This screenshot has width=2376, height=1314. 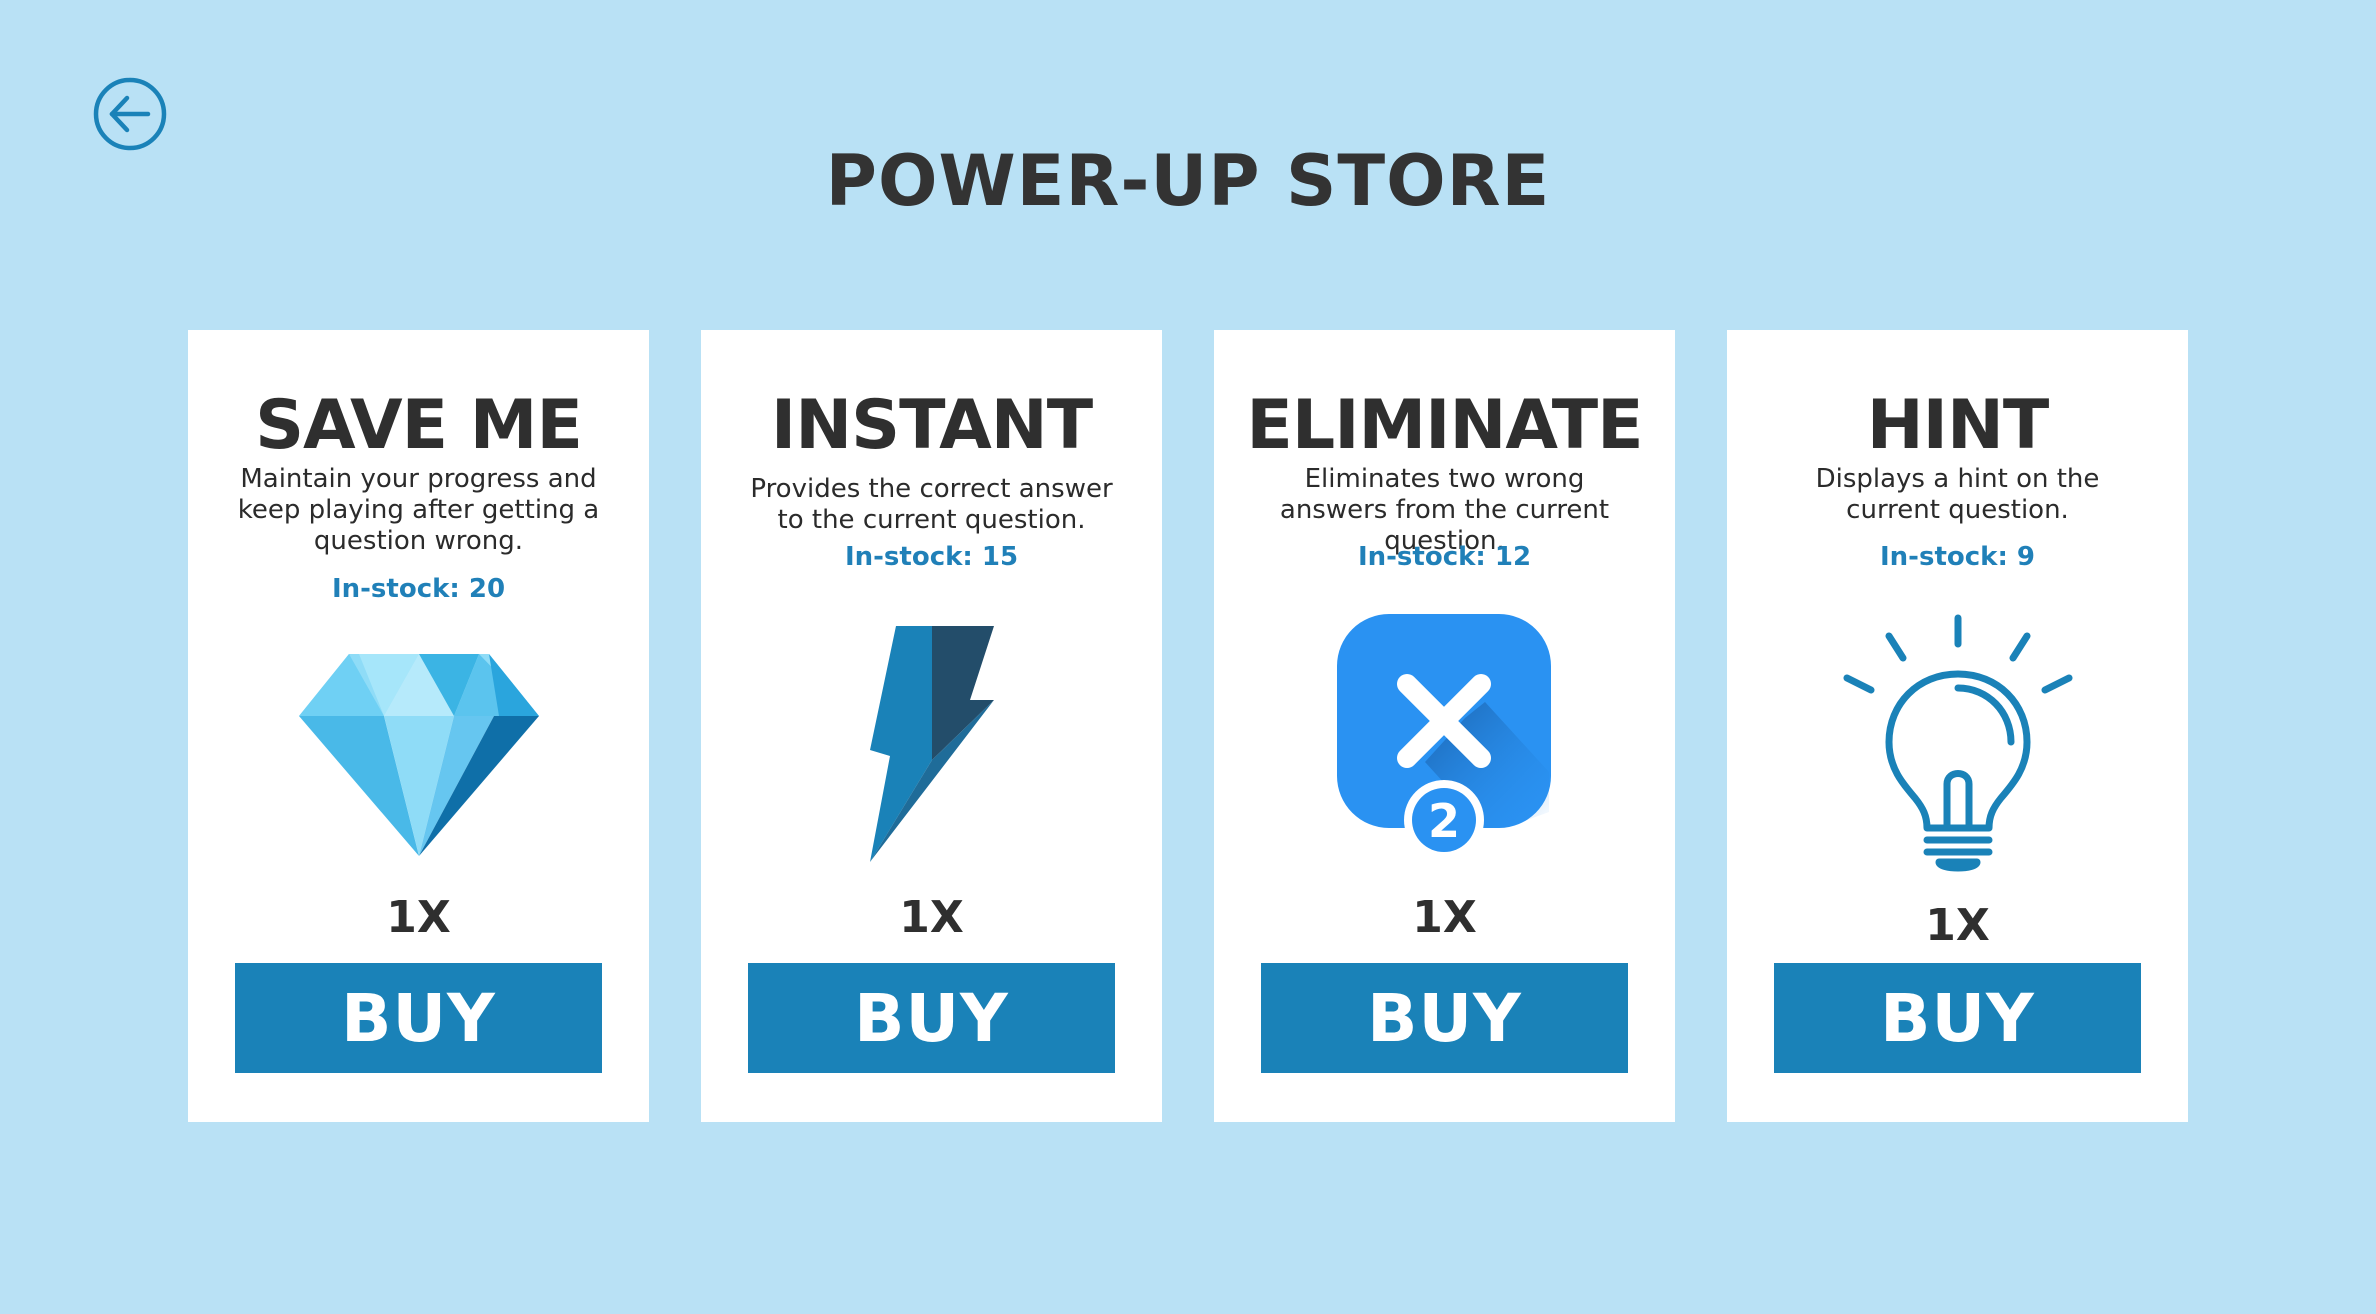 I want to click on buy-button-hint: BUY, so click(x=1957, y=1018).